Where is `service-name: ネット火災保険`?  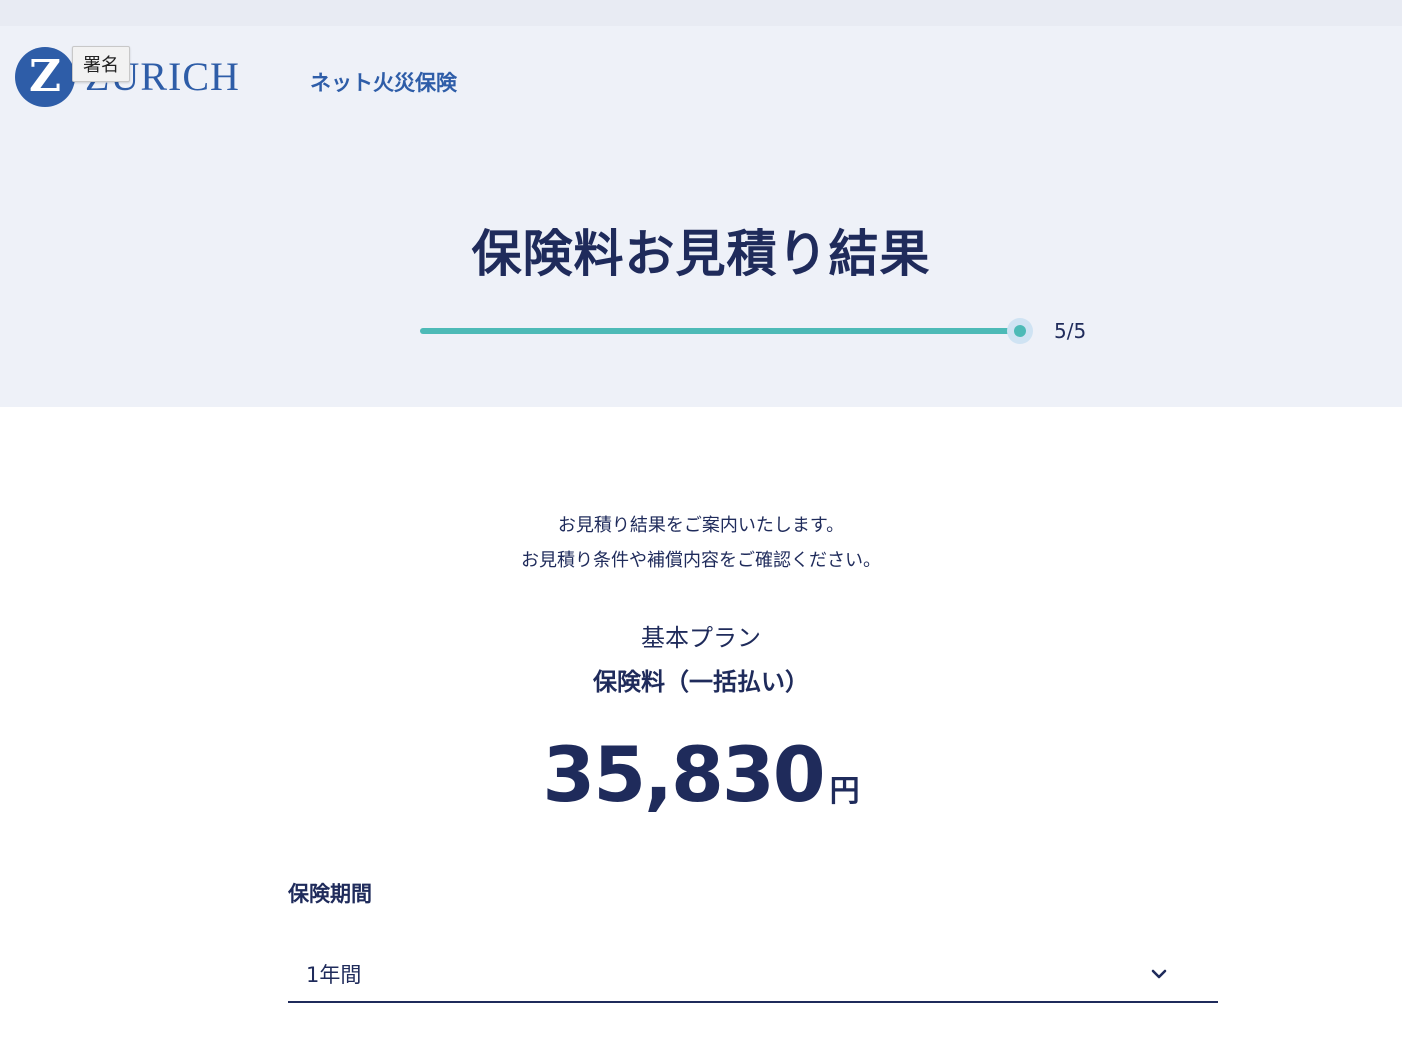 service-name: ネット火災保険 is located at coordinates (383, 83).